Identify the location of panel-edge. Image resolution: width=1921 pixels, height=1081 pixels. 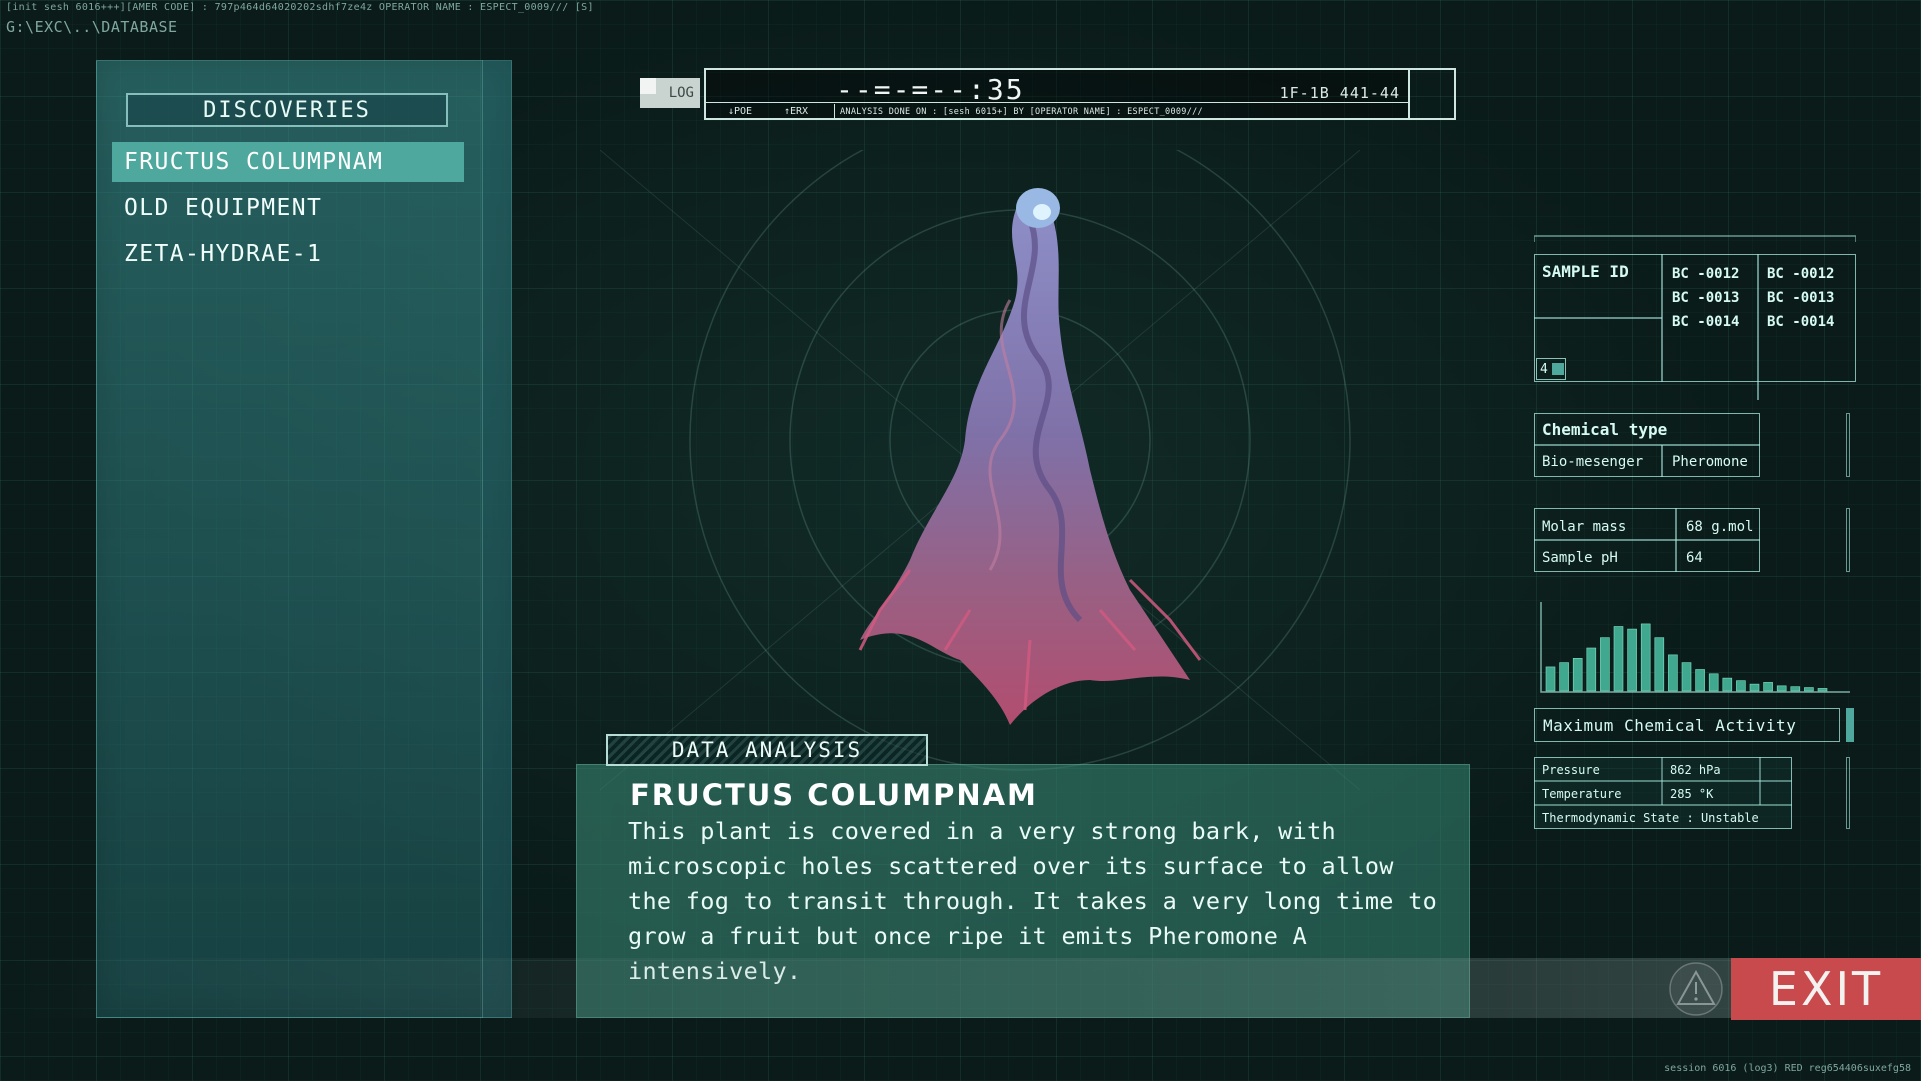
(497, 539).